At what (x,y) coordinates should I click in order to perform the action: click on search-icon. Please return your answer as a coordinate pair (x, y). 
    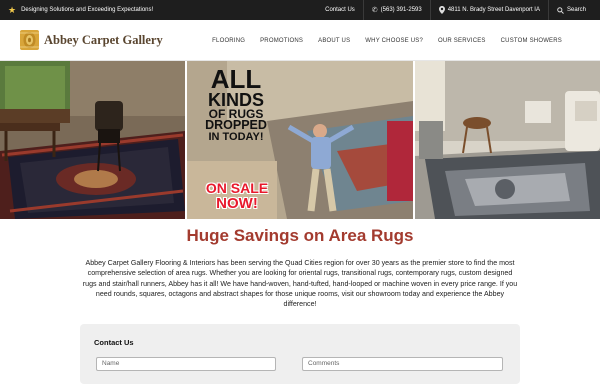
    Looking at the image, I should click on (560, 10).